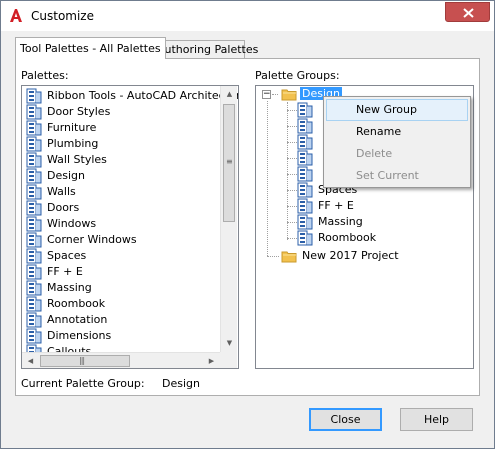 The width and height of the screenshot is (495, 449). I want to click on help-button: Help, so click(436, 419).